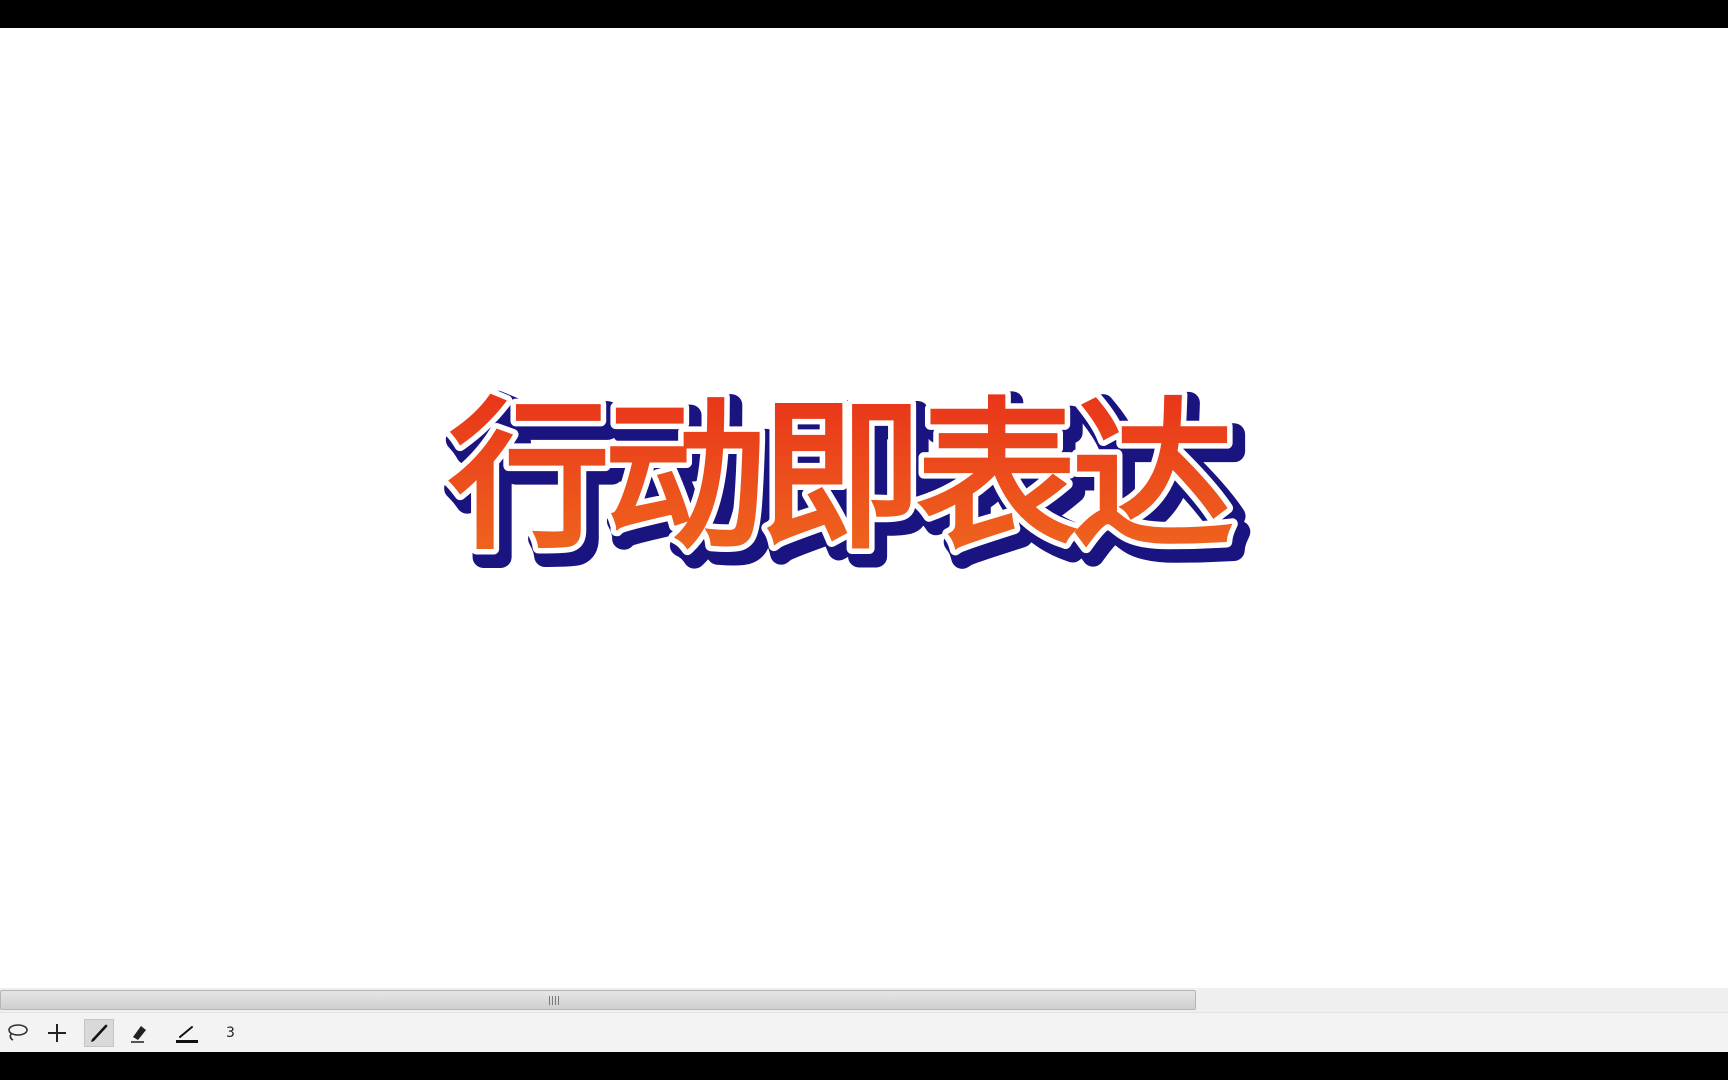  I want to click on brush-icon, so click(99, 1033).